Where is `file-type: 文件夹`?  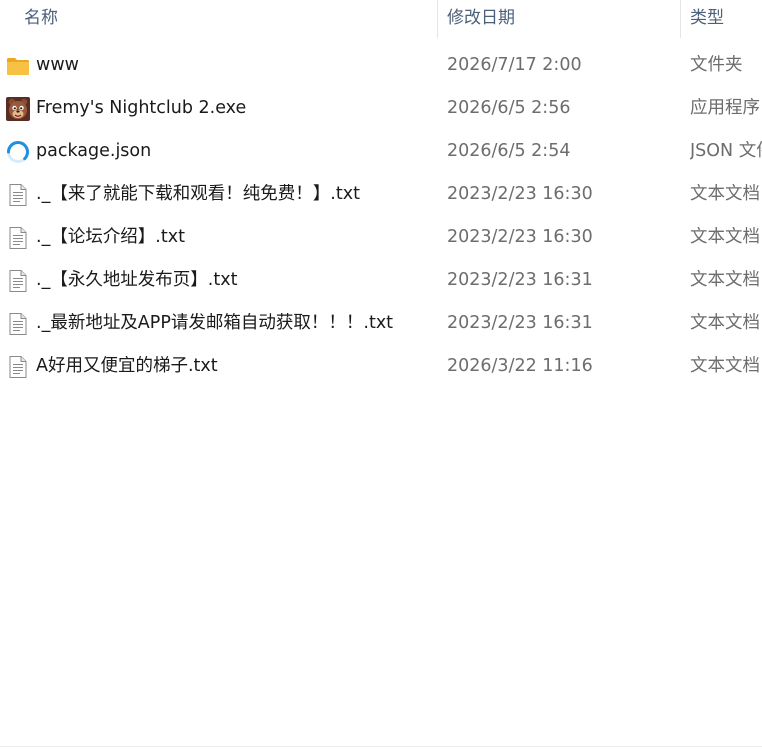
file-type: 文件夹 is located at coordinates (716, 65).